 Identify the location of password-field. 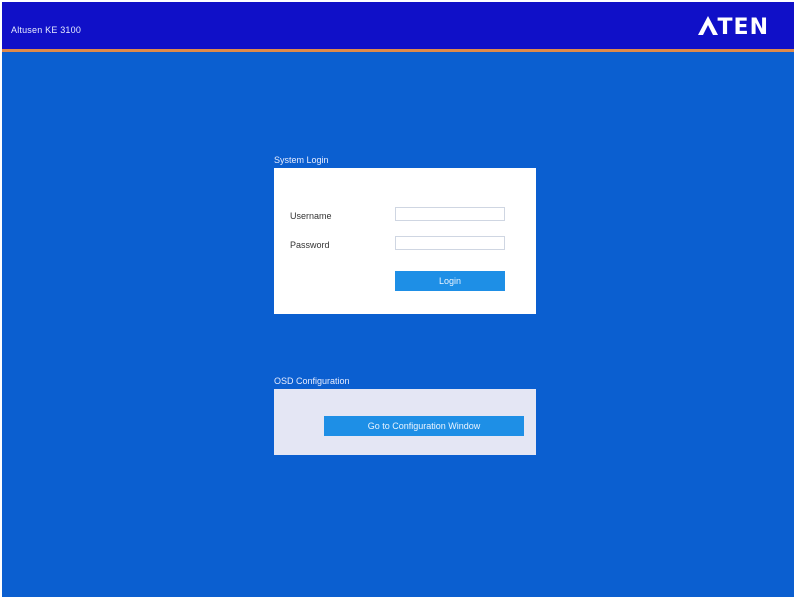
(450, 243).